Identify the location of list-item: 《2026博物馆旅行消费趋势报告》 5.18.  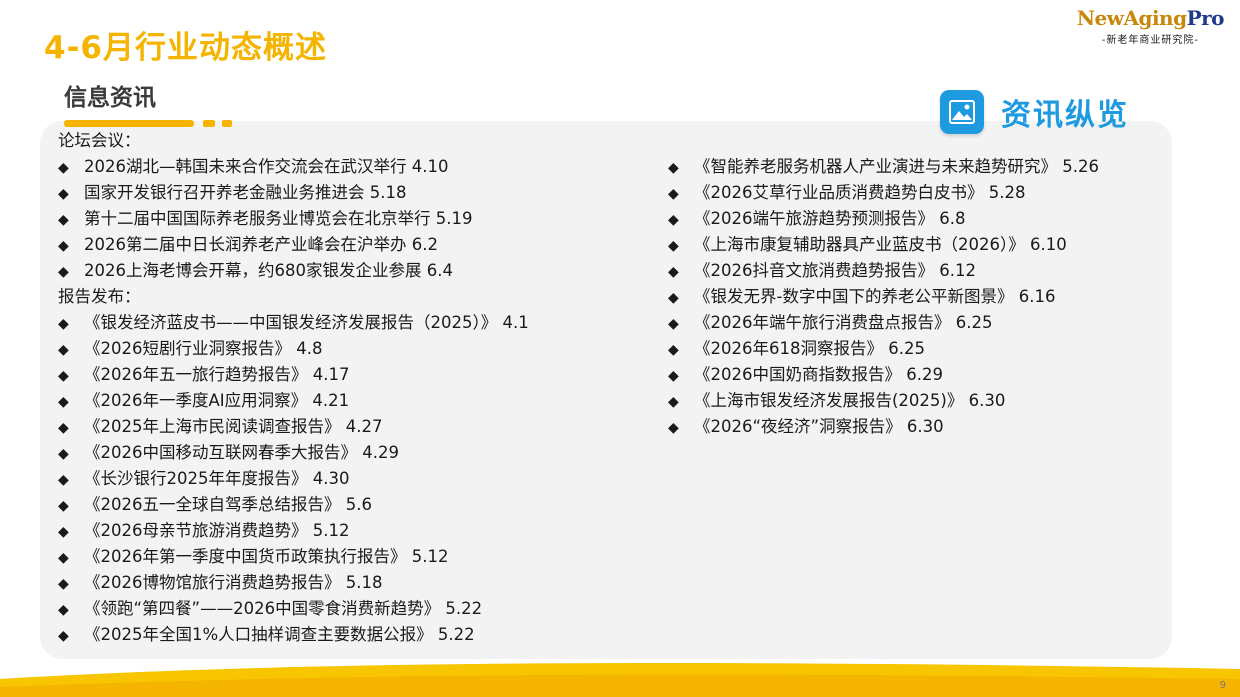
(293, 583).